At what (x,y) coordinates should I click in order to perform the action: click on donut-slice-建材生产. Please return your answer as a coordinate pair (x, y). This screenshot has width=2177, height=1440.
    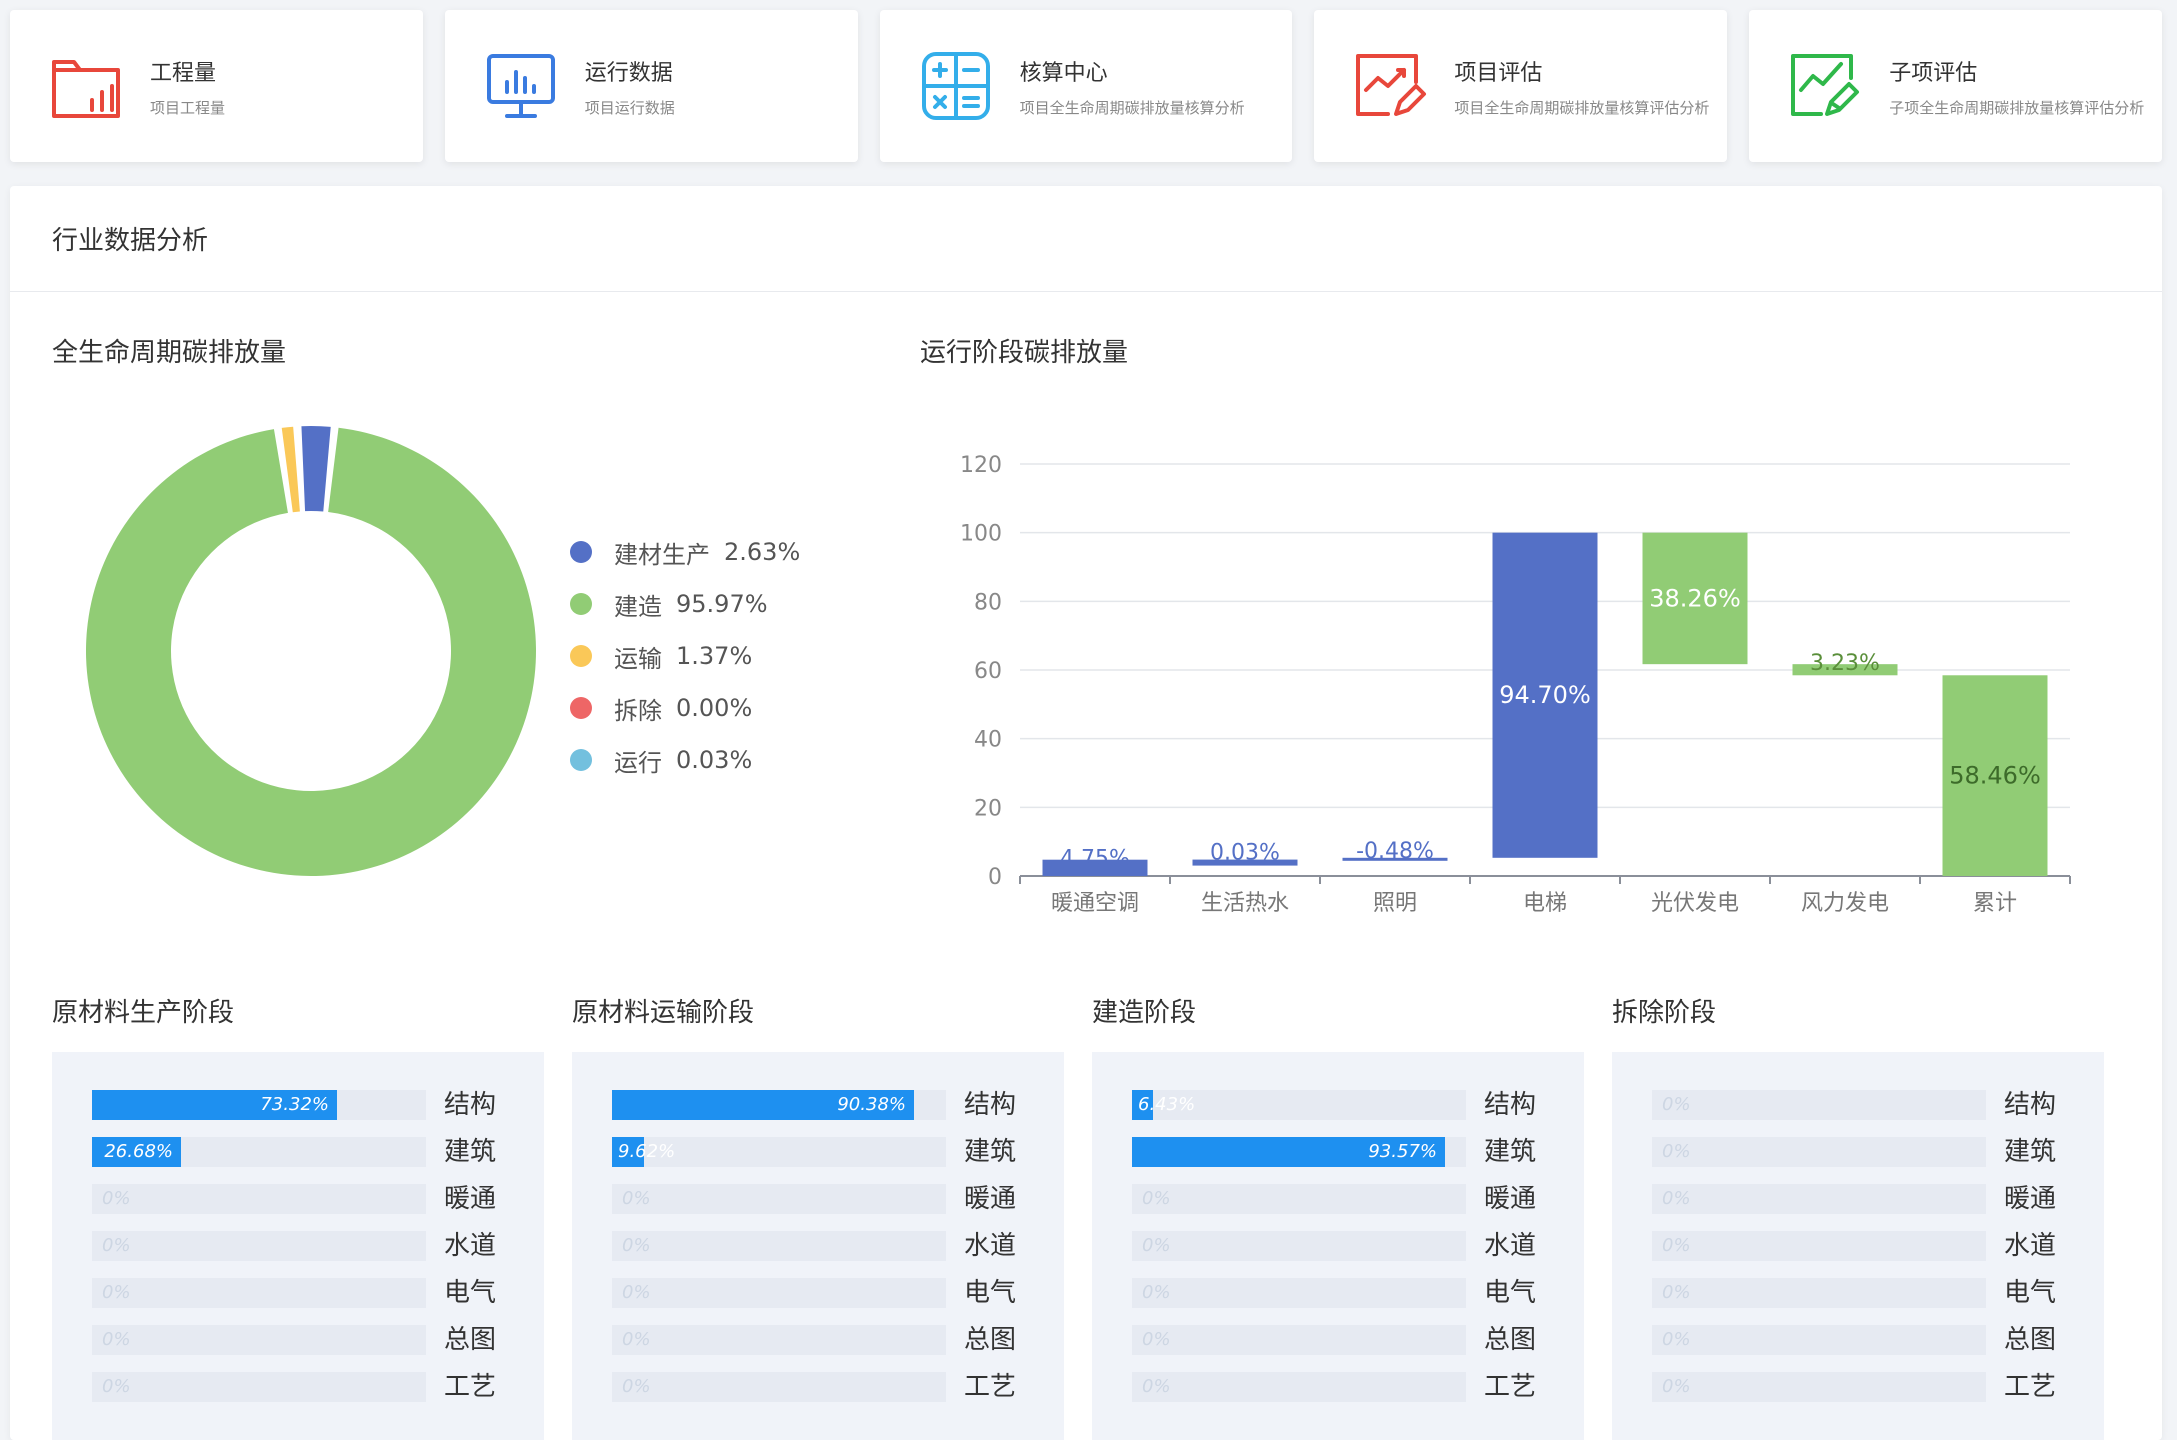
    Looking at the image, I should click on (316, 469).